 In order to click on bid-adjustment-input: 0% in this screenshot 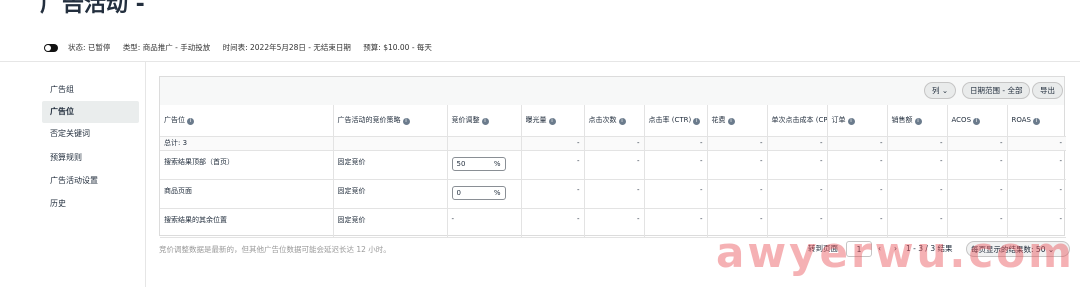, I will do `click(478, 192)`.